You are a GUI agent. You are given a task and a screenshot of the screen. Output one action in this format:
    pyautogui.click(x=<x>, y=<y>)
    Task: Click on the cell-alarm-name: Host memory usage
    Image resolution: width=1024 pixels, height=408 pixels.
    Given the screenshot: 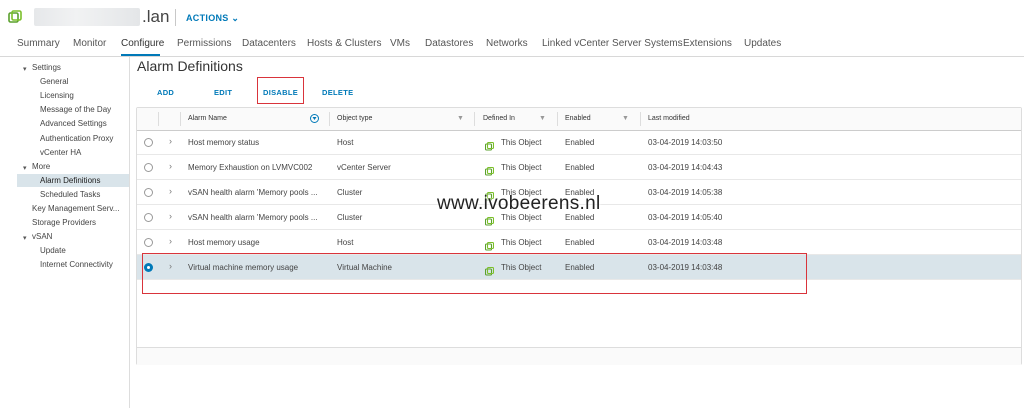 What is the action you would take?
    pyautogui.click(x=224, y=242)
    